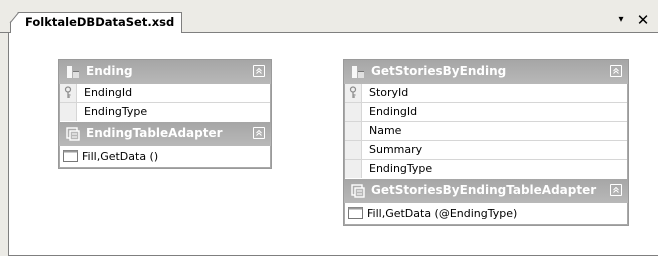  Describe the element at coordinates (643, 20) in the screenshot. I see `close-icon: ✕` at that location.